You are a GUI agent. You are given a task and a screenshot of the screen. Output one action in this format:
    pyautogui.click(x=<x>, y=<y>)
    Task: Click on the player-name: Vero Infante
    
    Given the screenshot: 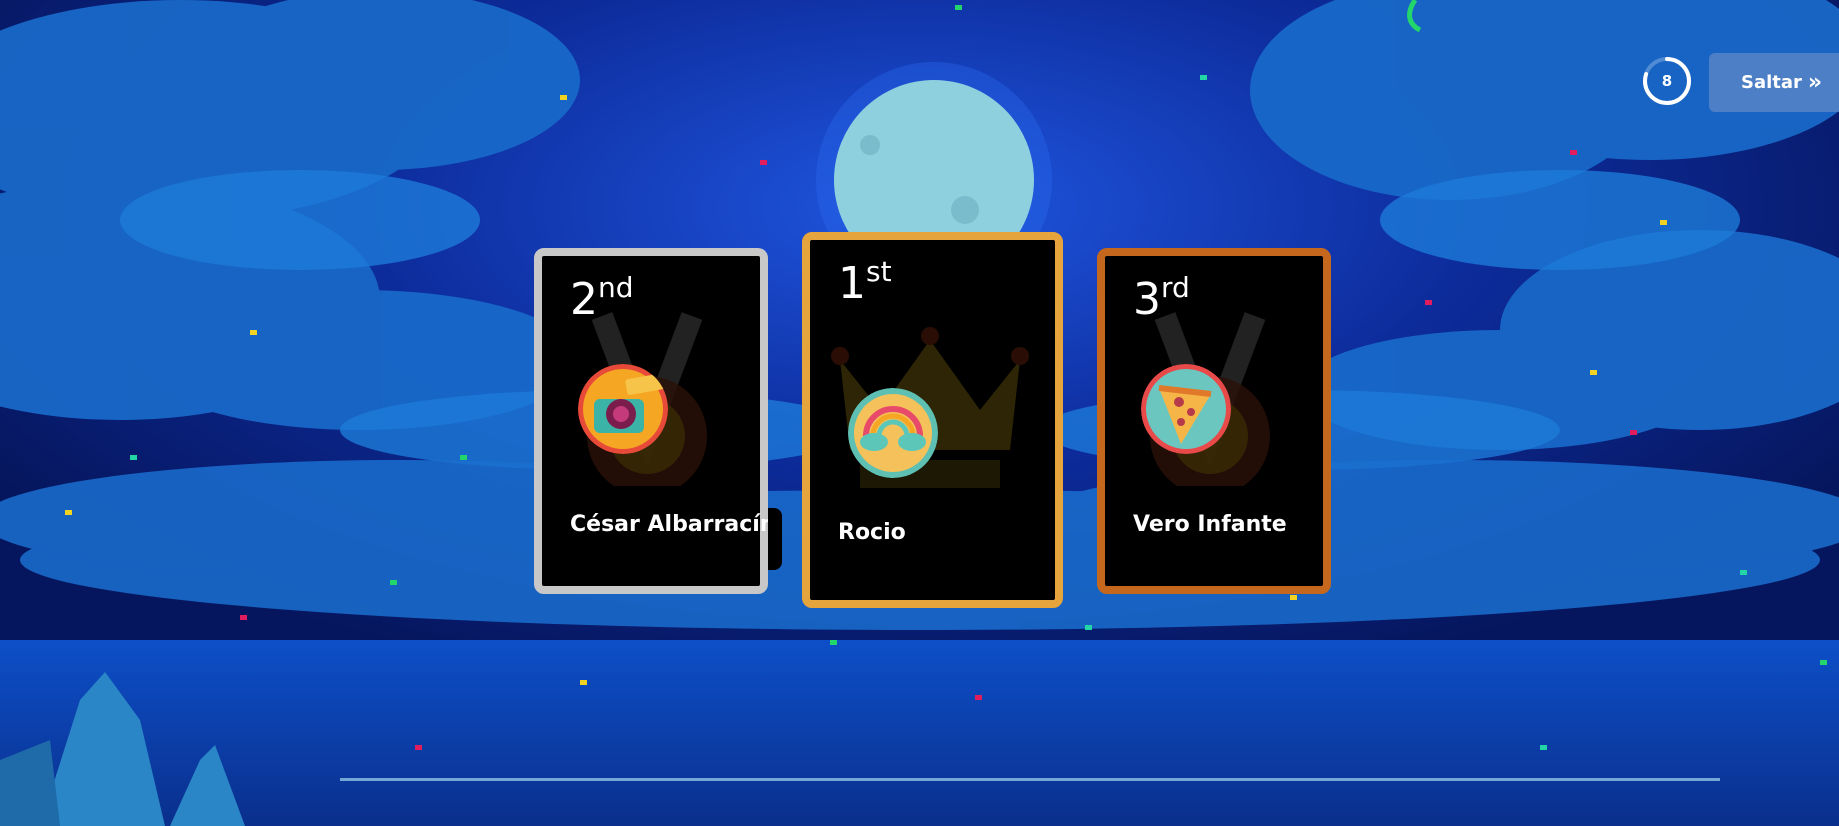 What is the action you would take?
    pyautogui.click(x=1210, y=524)
    